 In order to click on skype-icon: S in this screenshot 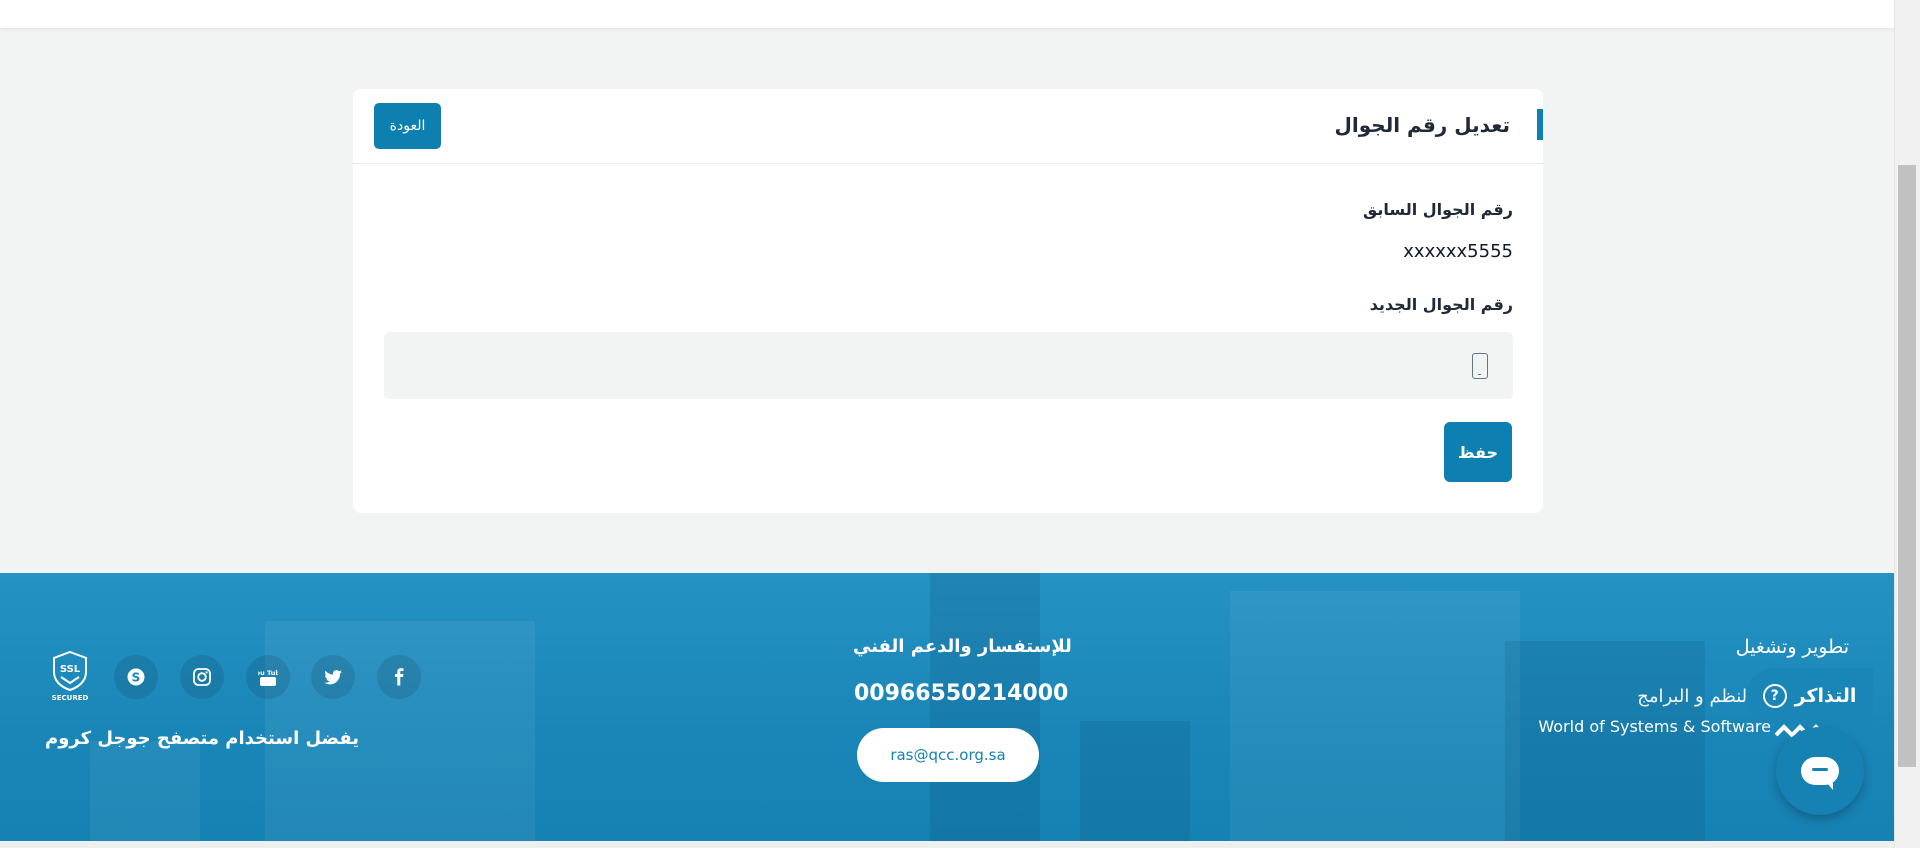, I will do `click(136, 677)`.